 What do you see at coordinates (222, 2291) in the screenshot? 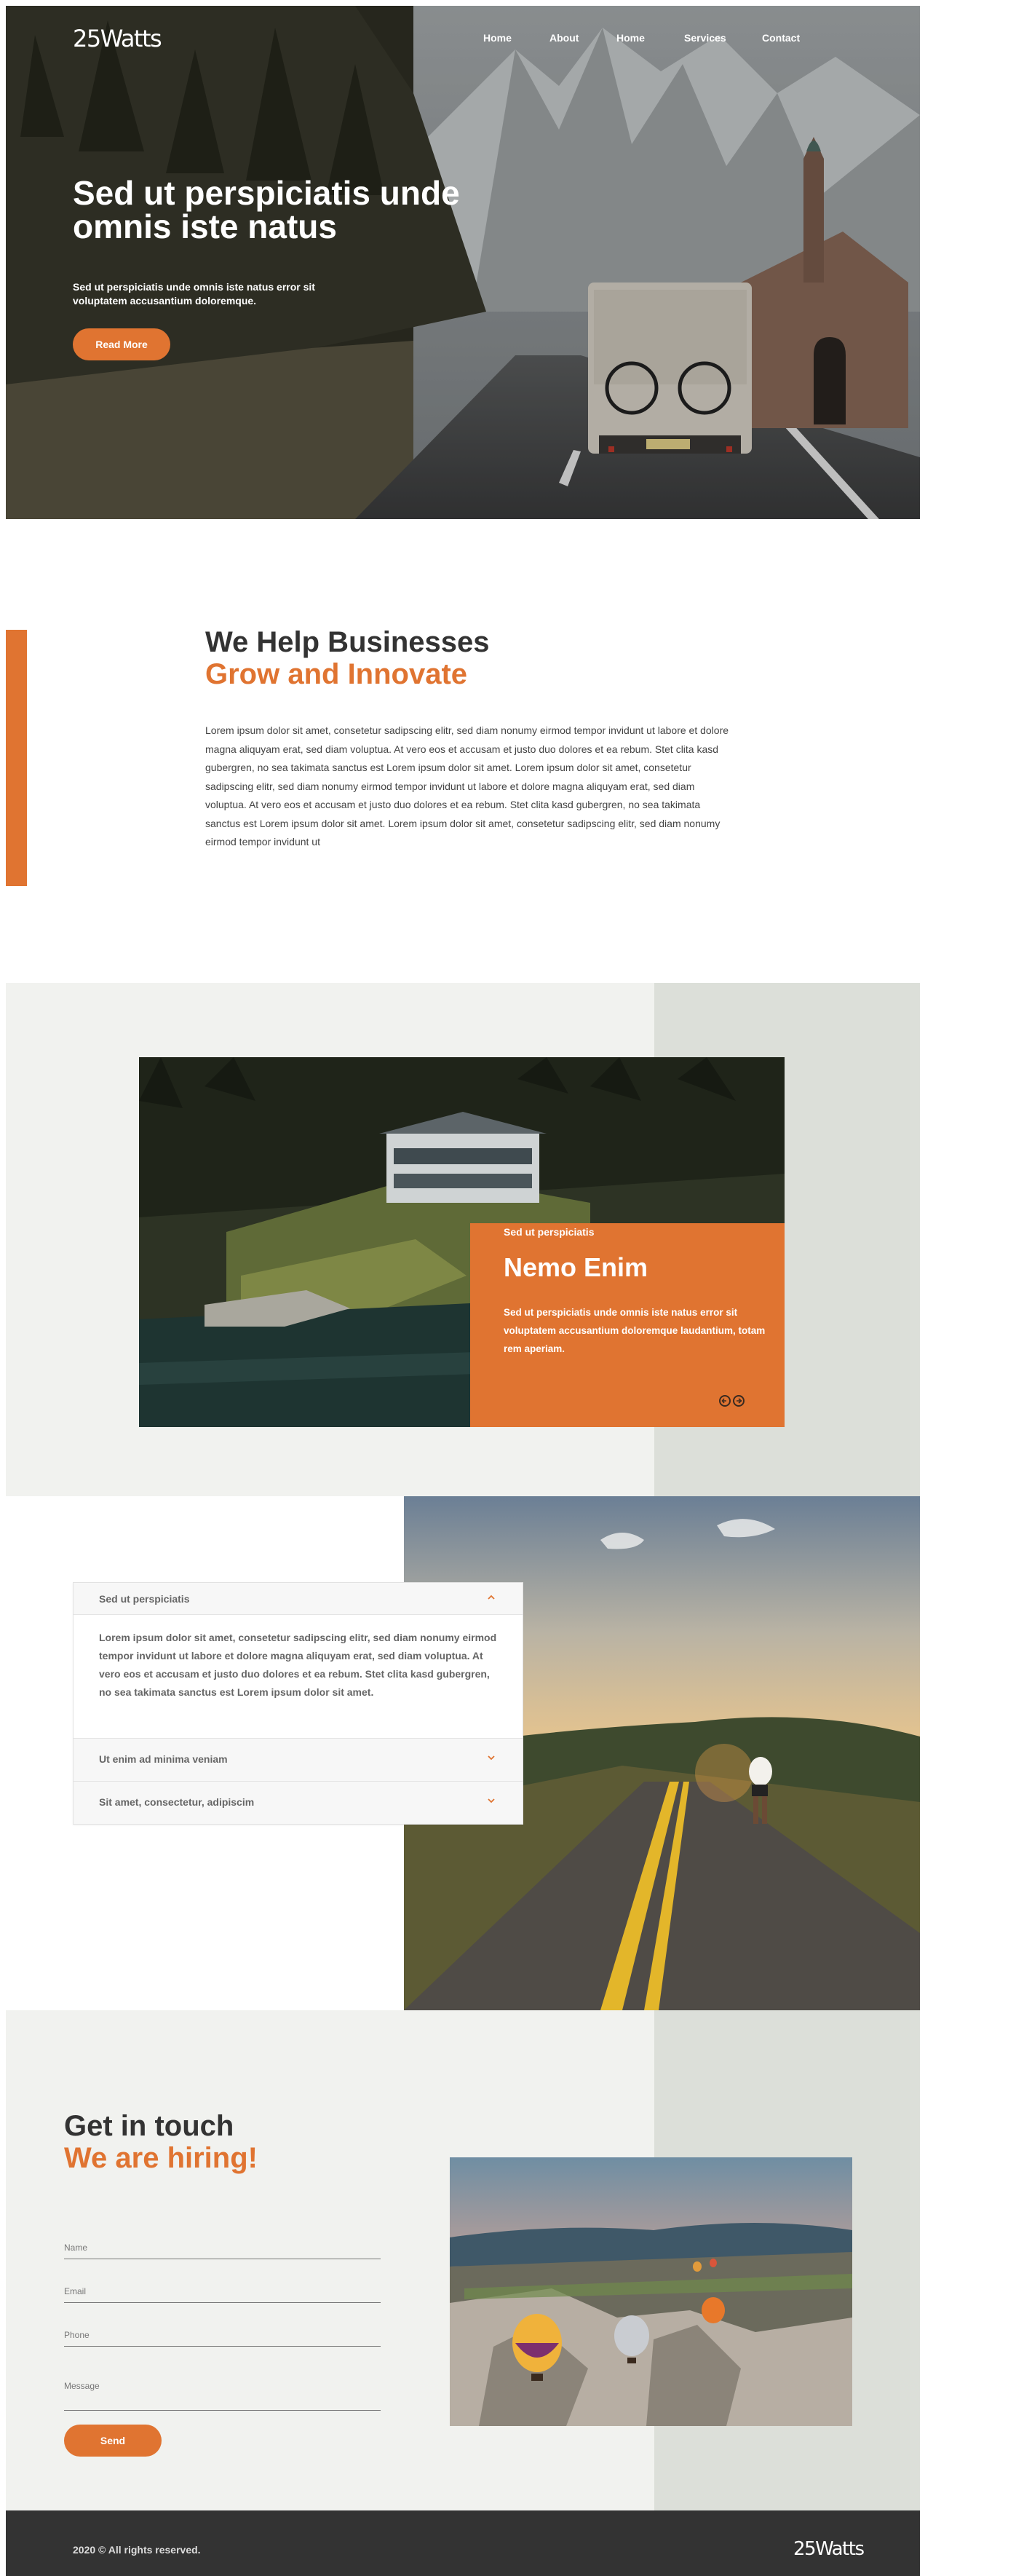
I see `email-input` at bounding box center [222, 2291].